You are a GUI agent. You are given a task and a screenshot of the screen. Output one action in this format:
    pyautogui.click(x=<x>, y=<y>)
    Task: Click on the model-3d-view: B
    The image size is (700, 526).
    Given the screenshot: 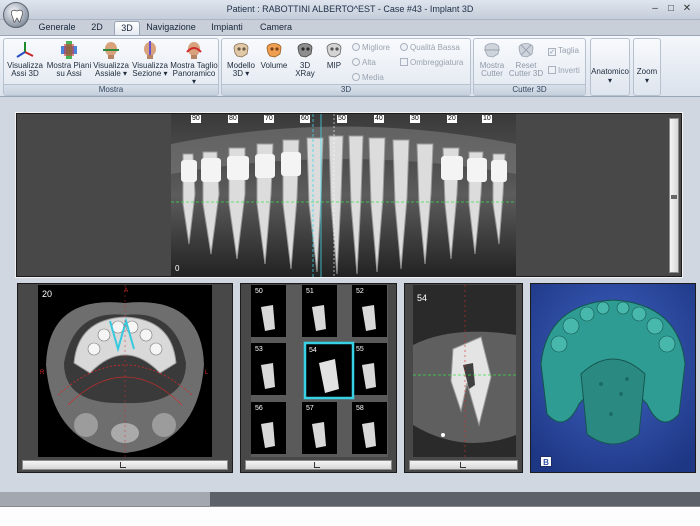 What is the action you would take?
    pyautogui.click(x=613, y=378)
    